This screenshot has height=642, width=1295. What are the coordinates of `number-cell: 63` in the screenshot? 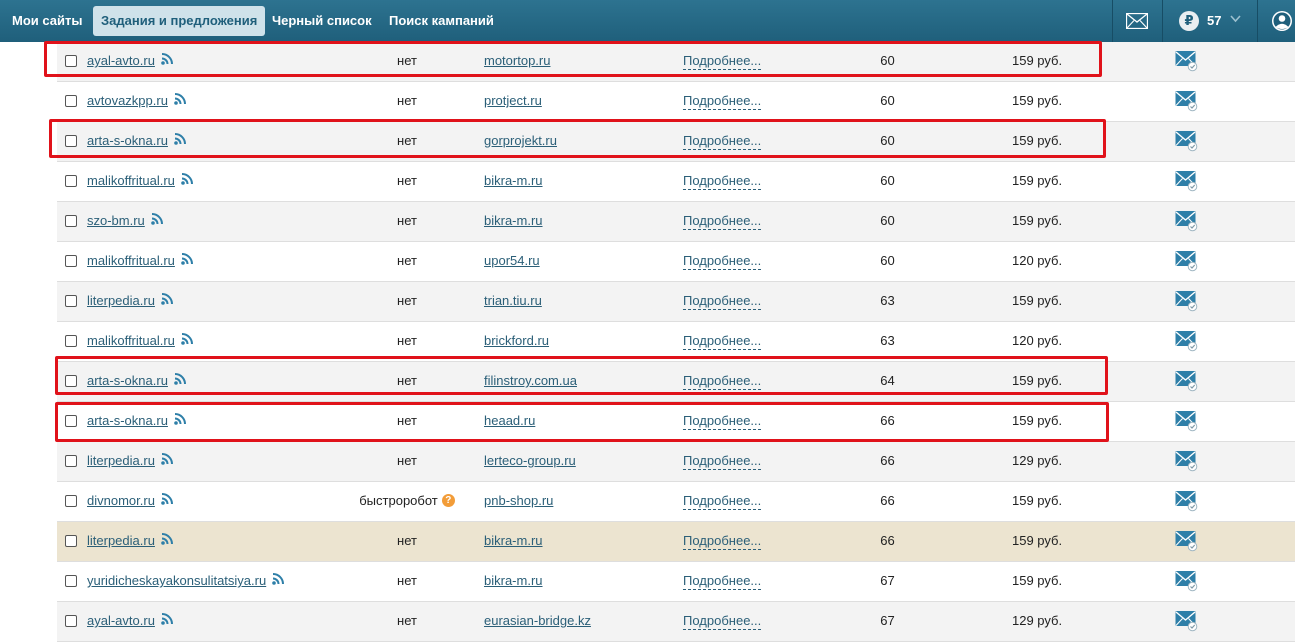 It's located at (887, 300).